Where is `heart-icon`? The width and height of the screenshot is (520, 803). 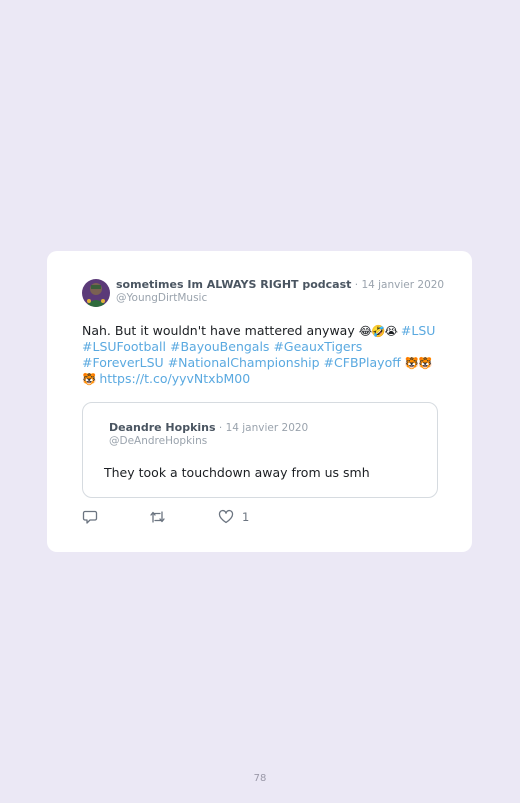 heart-icon is located at coordinates (226, 517).